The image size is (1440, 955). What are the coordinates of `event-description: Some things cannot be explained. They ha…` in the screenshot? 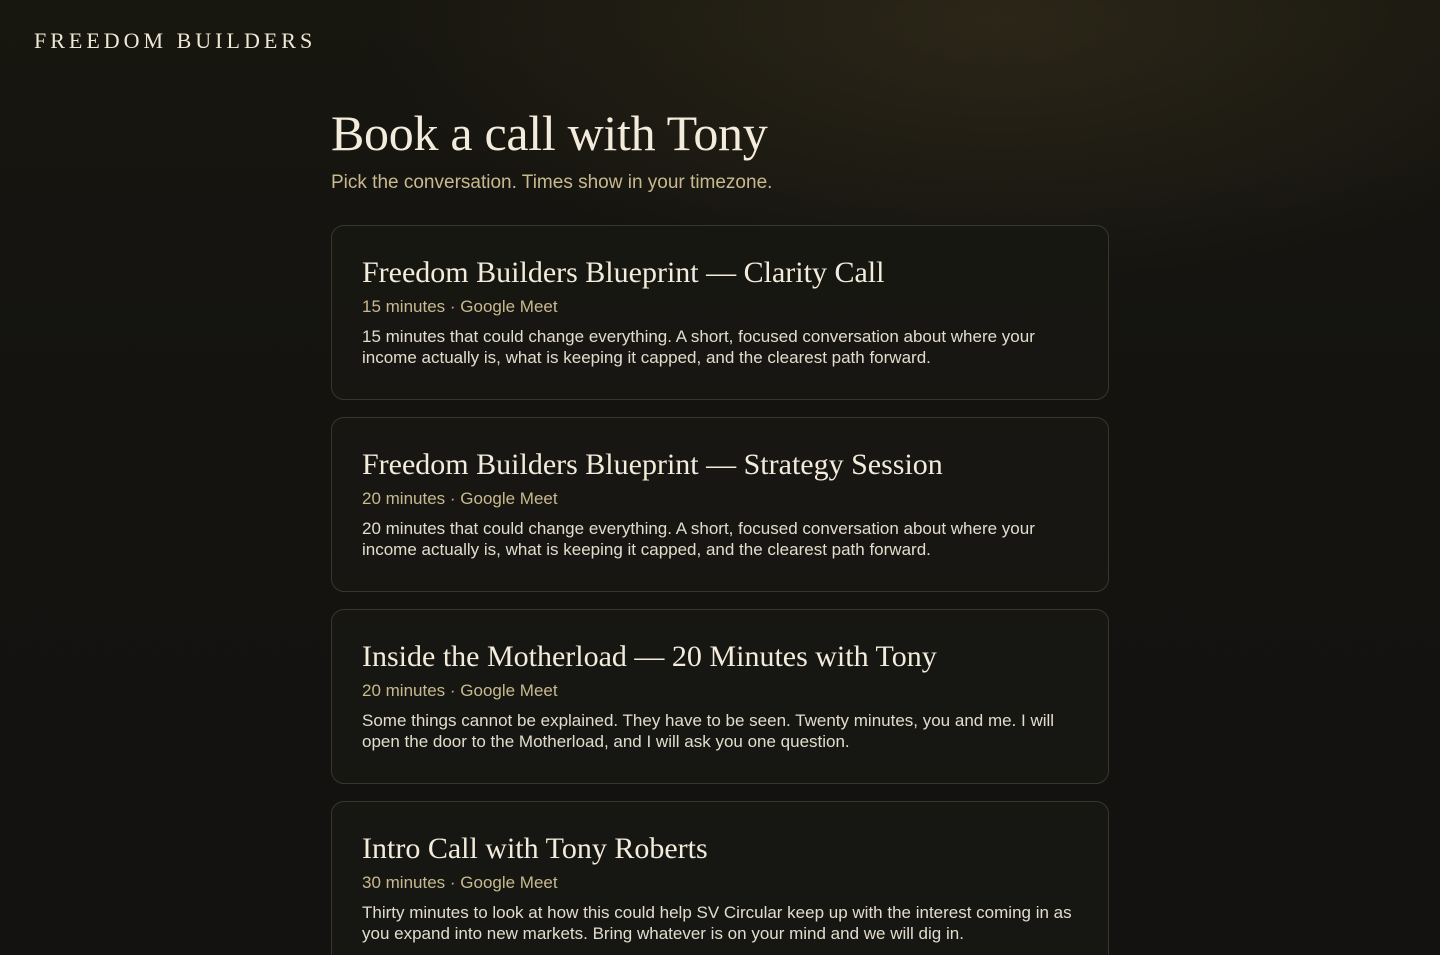 It's located at (708, 731).